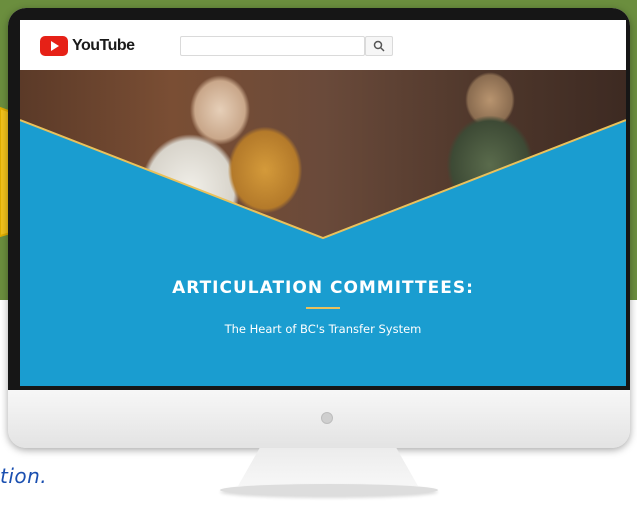 The height and width of the screenshot is (525, 637). I want to click on youtube-logo-text: YouTube, so click(103, 45).